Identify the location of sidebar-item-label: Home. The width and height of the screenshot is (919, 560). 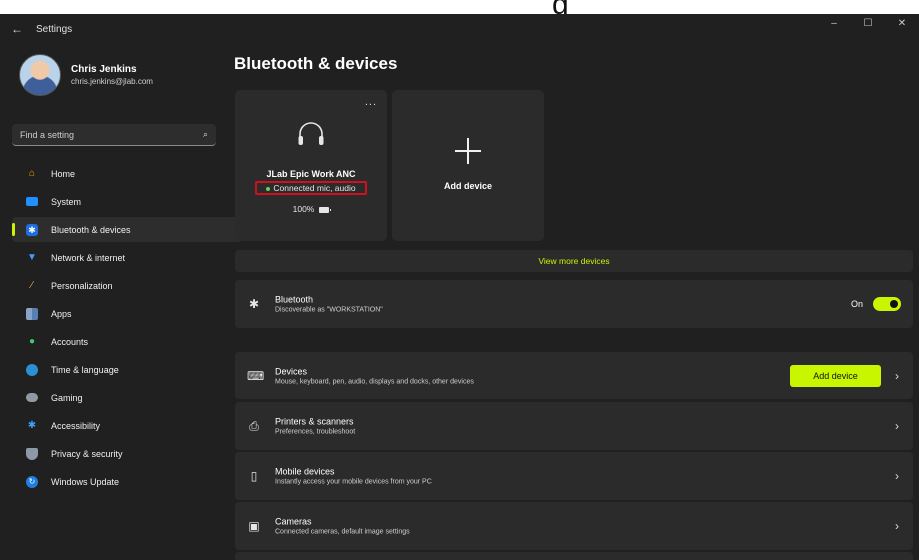
(63, 173).